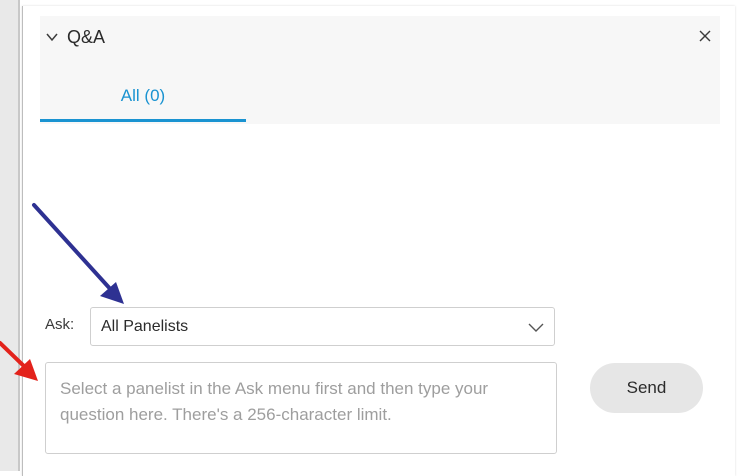 The height and width of the screenshot is (476, 739). I want to click on window-edge, so click(19, 235).